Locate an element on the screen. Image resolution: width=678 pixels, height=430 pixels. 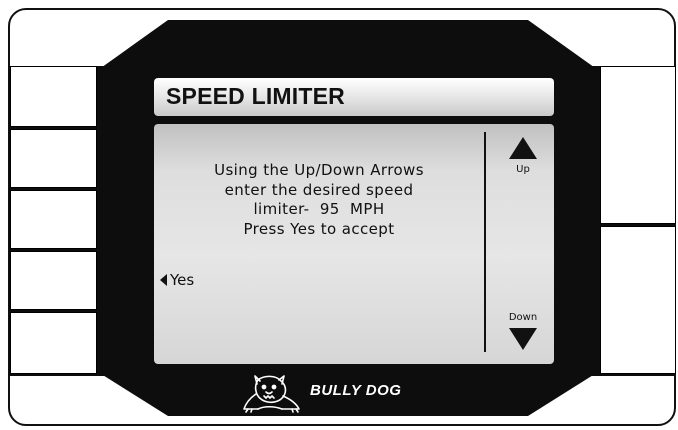
brand-name: BULLY DOG is located at coordinates (356, 390).